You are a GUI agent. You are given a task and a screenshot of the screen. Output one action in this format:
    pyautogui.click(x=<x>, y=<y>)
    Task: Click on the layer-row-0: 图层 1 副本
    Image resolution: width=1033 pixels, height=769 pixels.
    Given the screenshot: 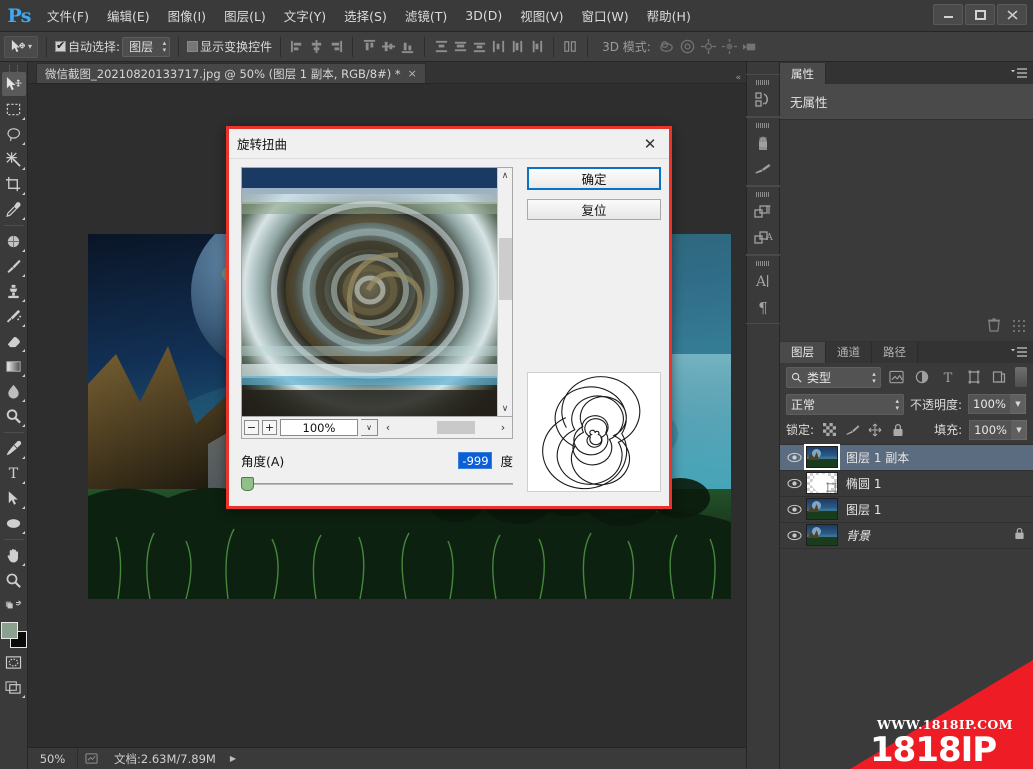 What is the action you would take?
    pyautogui.click(x=906, y=457)
    